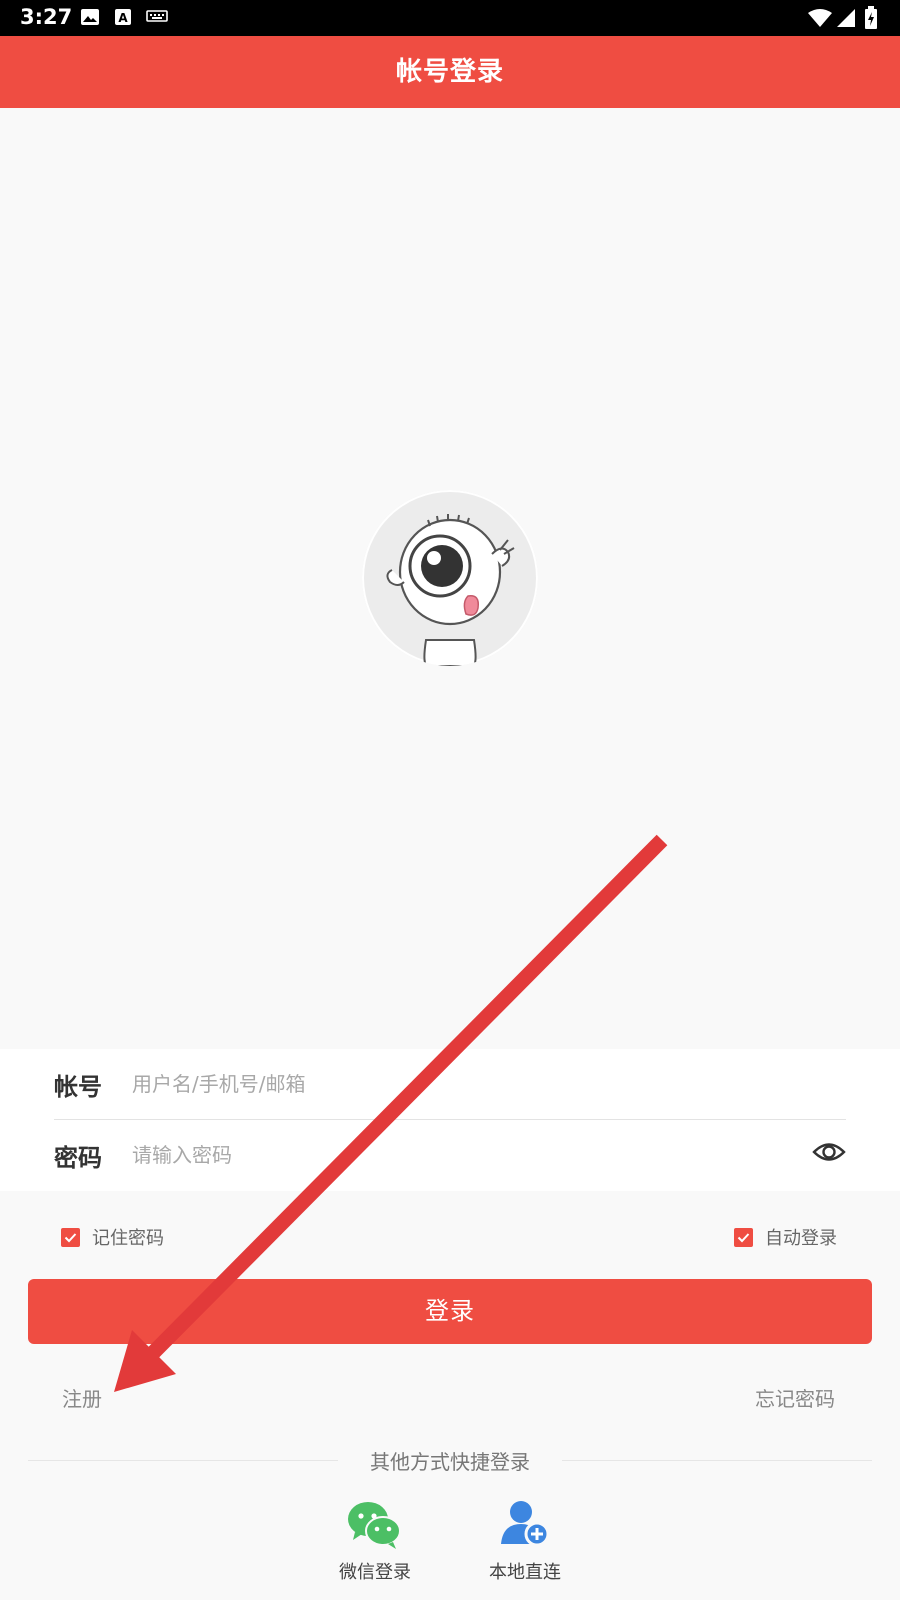 The height and width of the screenshot is (1600, 900). I want to click on password-row: 密码, so click(450, 1155).